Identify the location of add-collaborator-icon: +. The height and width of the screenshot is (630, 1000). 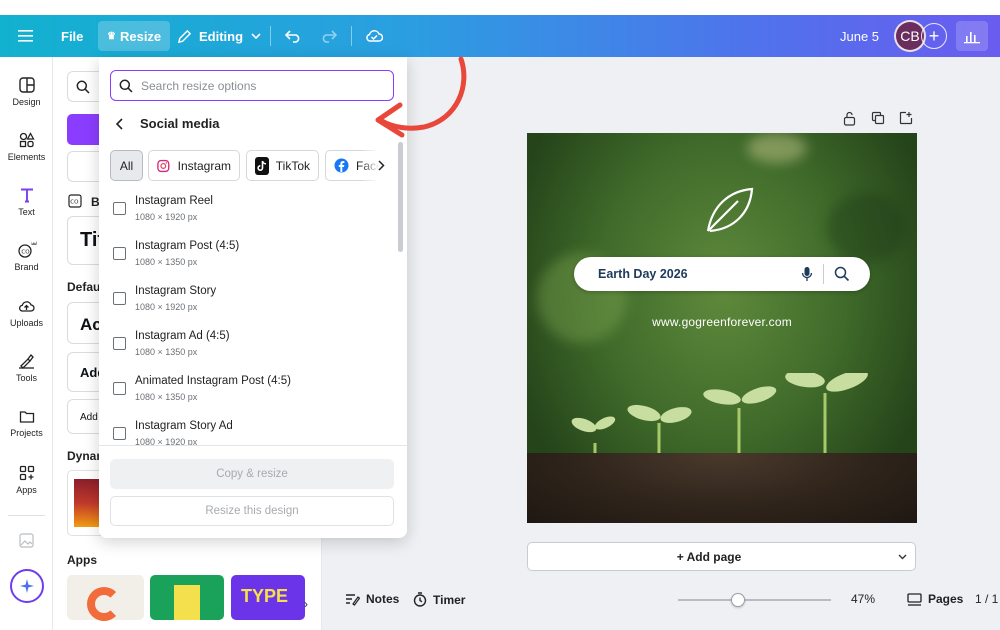
(934, 36).